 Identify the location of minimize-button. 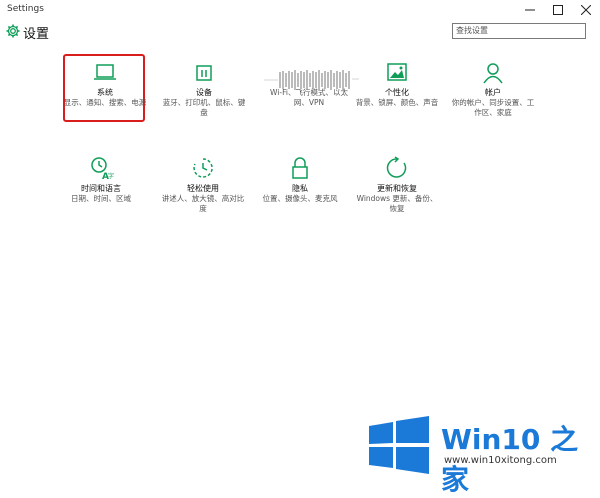
(530, 10).